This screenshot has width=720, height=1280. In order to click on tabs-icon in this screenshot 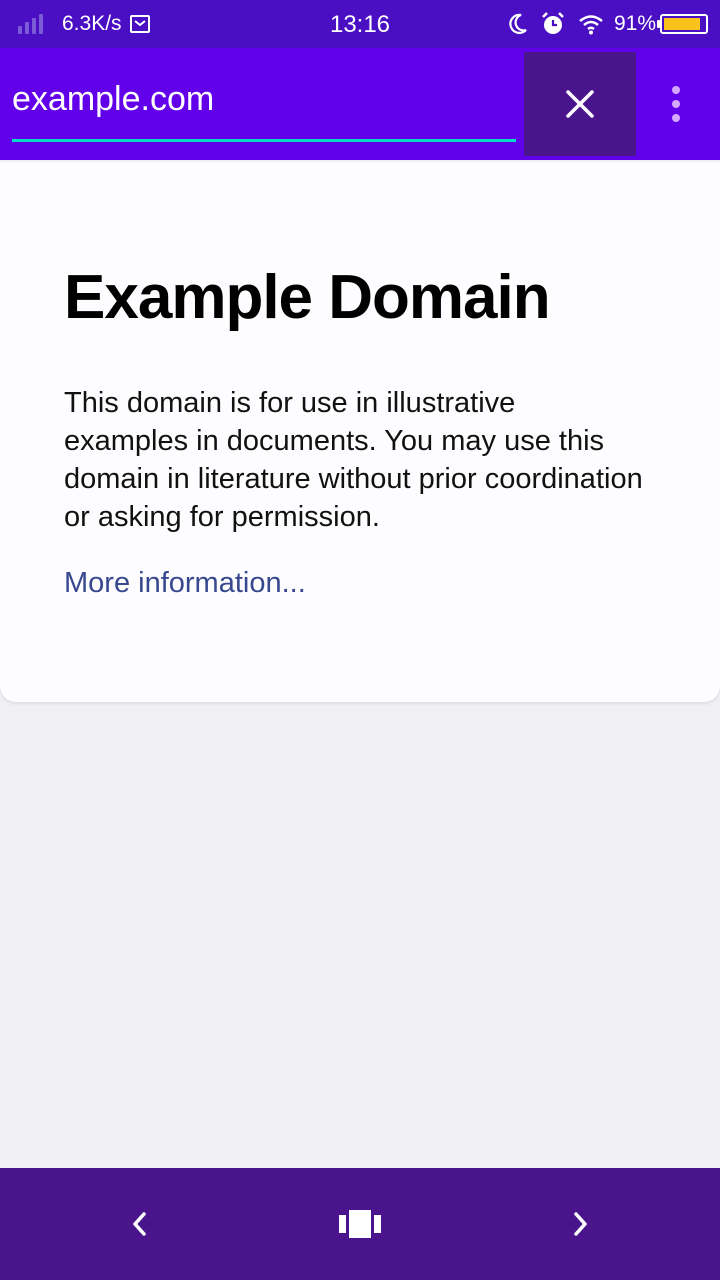, I will do `click(360, 1224)`.